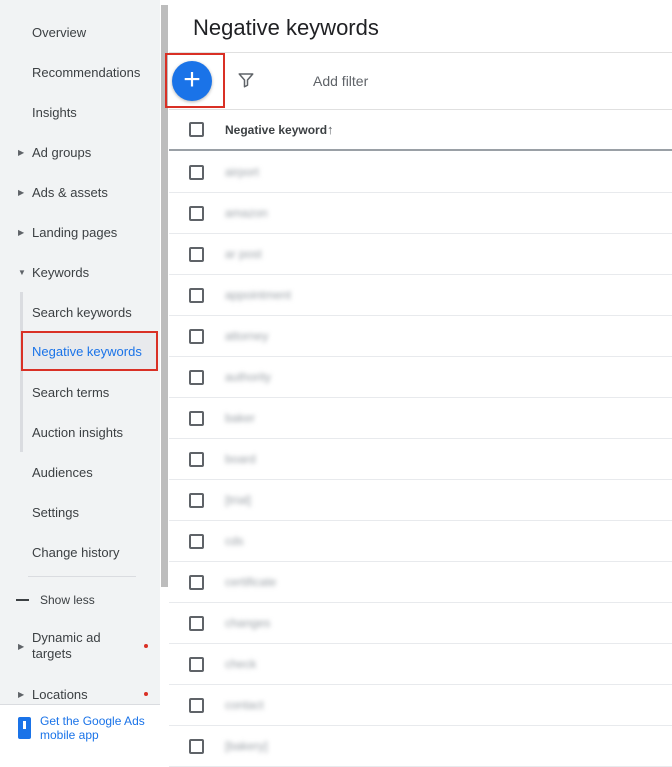  What do you see at coordinates (55, 512) in the screenshot?
I see `sidebar-item-label: Settings` at bounding box center [55, 512].